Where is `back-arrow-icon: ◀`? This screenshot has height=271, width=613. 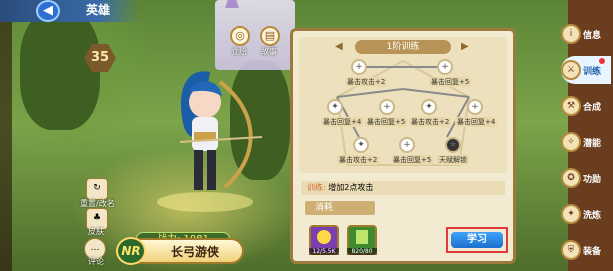
back-arrow-icon: ◀ is located at coordinates (48, 10).